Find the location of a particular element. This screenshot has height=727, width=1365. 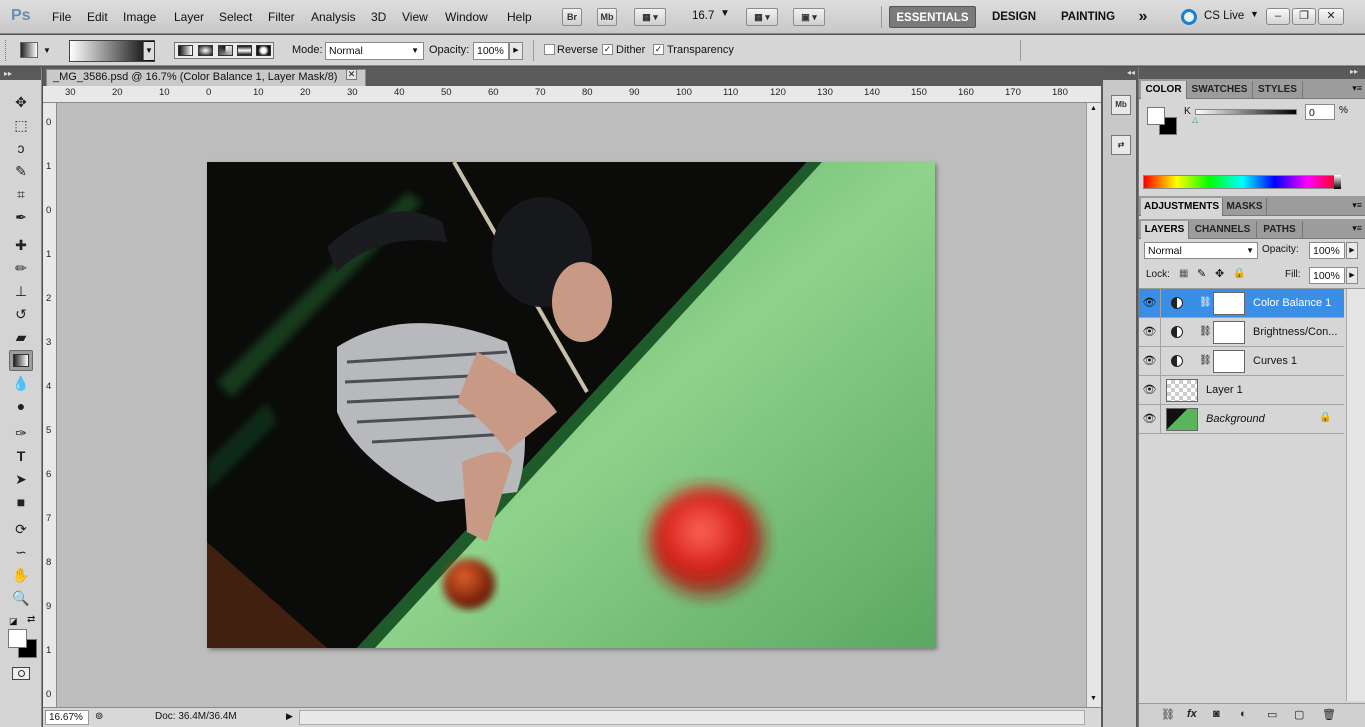

menu-help: Help is located at coordinates (519, 17).